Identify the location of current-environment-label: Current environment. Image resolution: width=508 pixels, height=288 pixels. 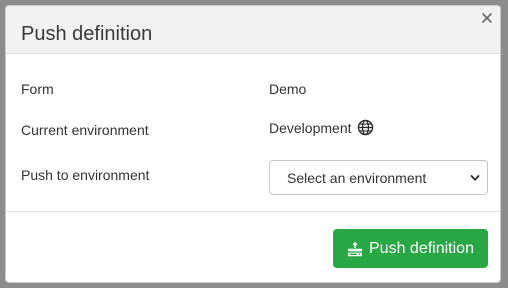
(85, 130).